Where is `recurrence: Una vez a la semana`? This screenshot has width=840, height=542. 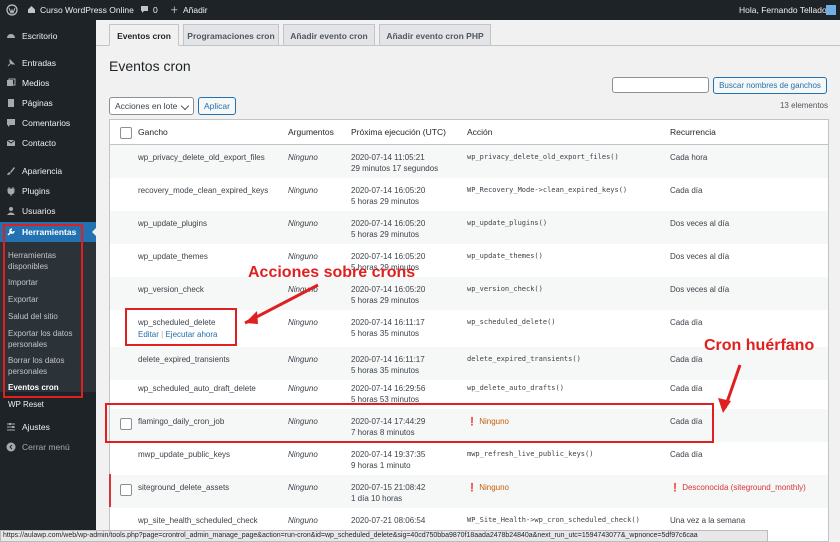
recurrence: Una vez a la semana is located at coordinates (708, 520).